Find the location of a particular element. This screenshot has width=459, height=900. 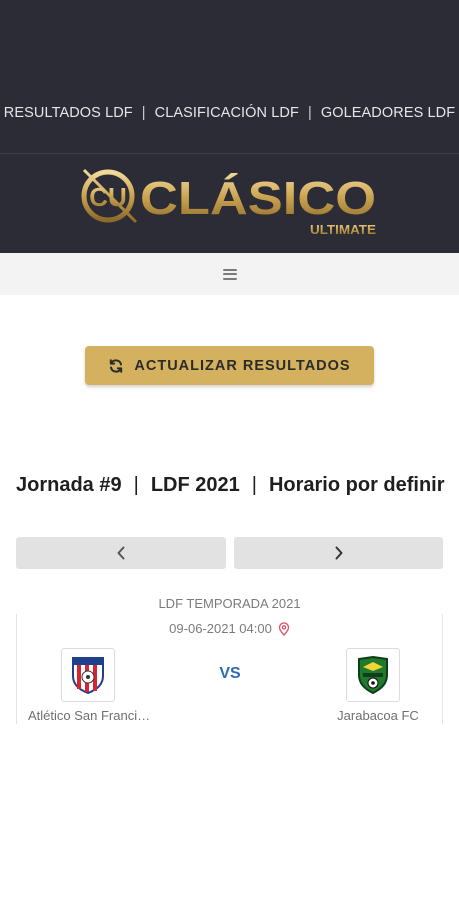

versus-label: VS is located at coordinates (230, 673).